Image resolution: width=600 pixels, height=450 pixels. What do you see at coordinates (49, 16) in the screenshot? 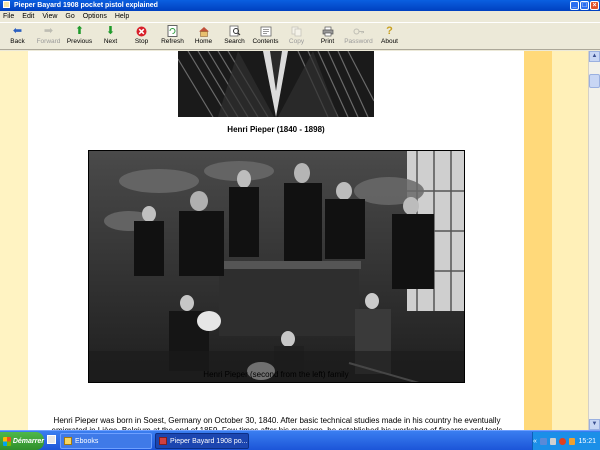
I see `menu-view: View` at bounding box center [49, 16].